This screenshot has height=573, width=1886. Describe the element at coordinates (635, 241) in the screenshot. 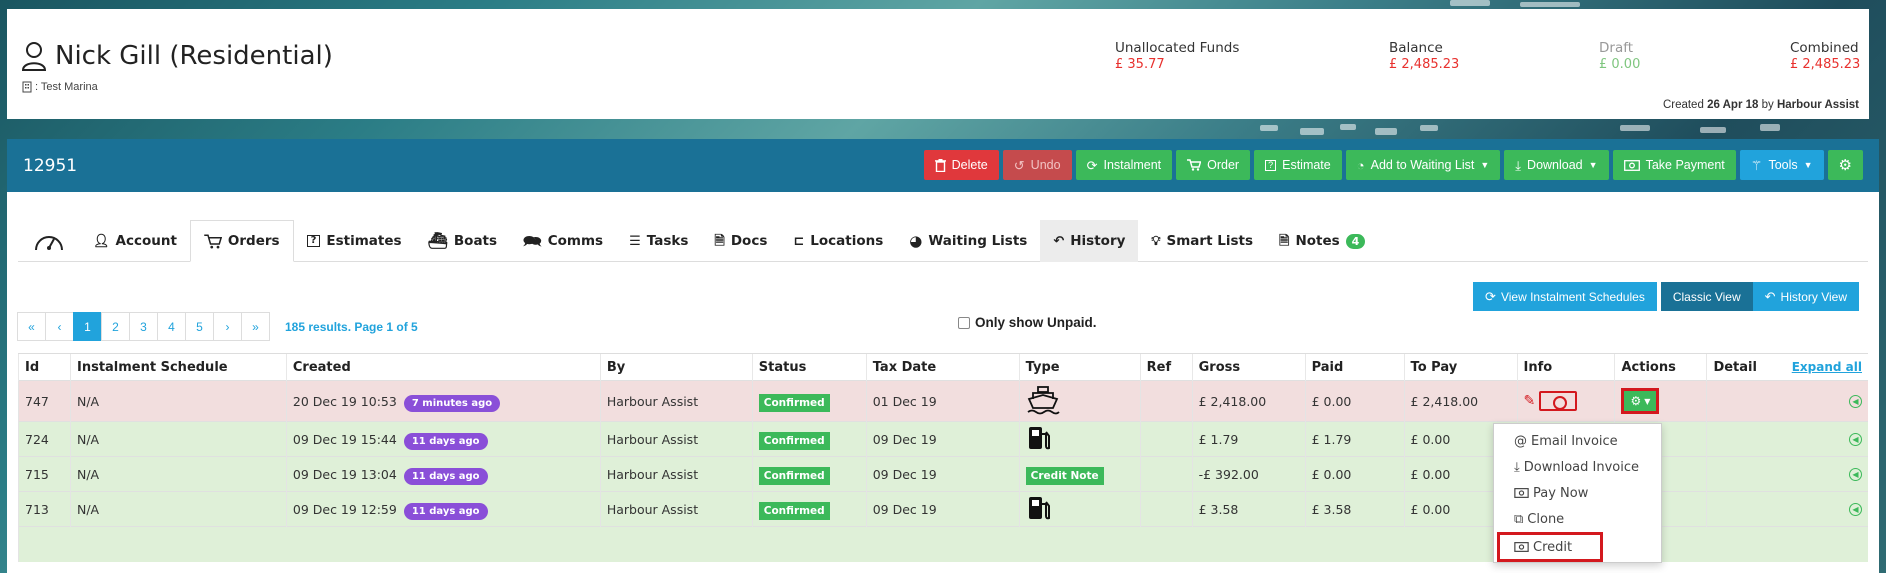

I see `tasks-icon: ☰` at that location.